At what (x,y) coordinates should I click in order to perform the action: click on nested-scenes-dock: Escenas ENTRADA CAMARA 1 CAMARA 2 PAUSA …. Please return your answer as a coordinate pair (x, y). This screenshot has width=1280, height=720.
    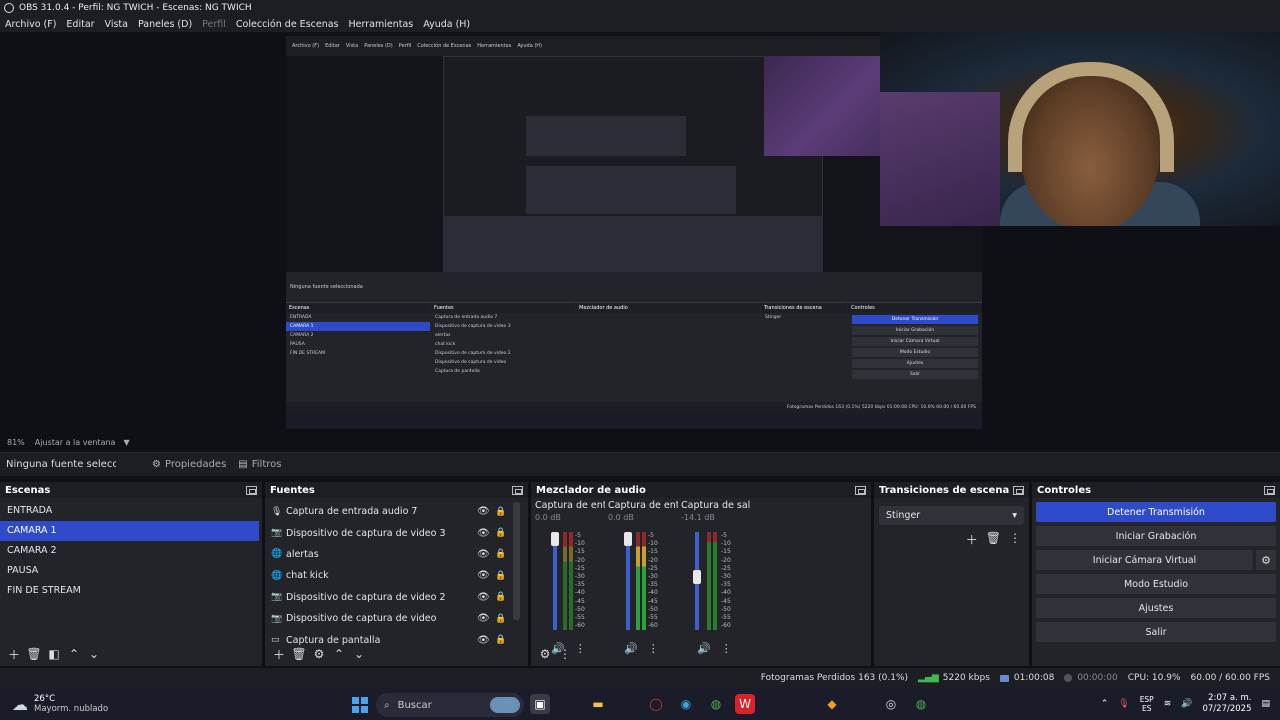
    Looking at the image, I should click on (358, 352).